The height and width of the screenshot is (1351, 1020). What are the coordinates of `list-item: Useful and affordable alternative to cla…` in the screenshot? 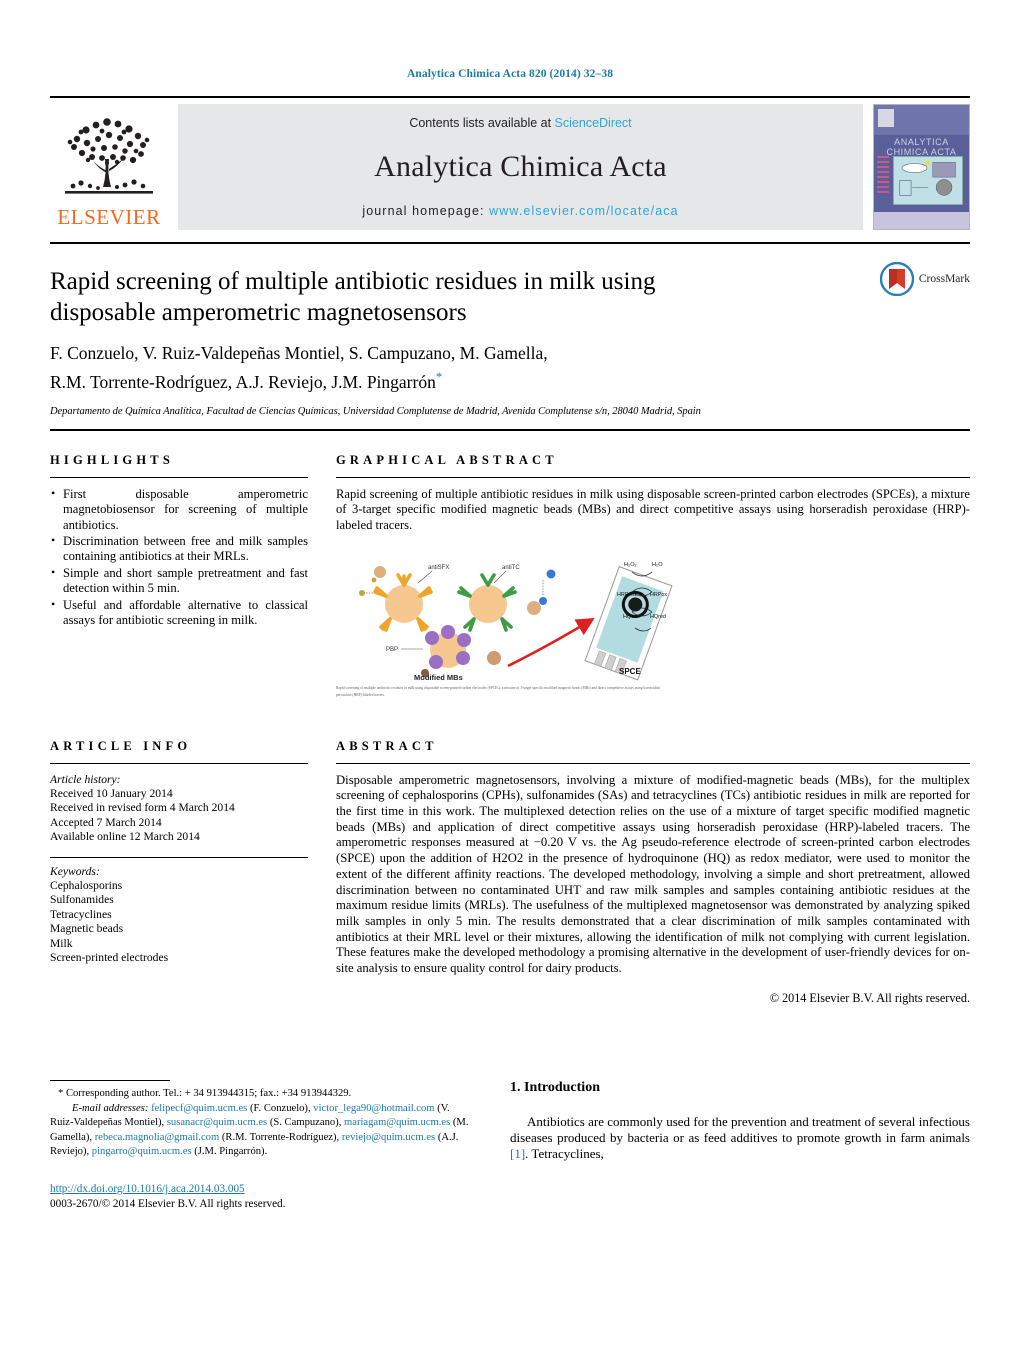 It's located at (179, 613).